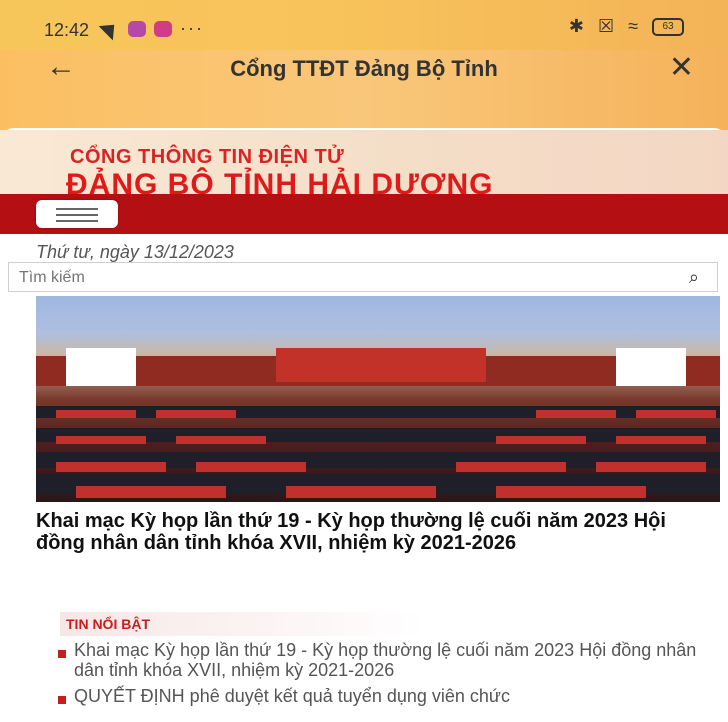 This screenshot has height=722, width=728. I want to click on close-button: ✕, so click(681, 67).